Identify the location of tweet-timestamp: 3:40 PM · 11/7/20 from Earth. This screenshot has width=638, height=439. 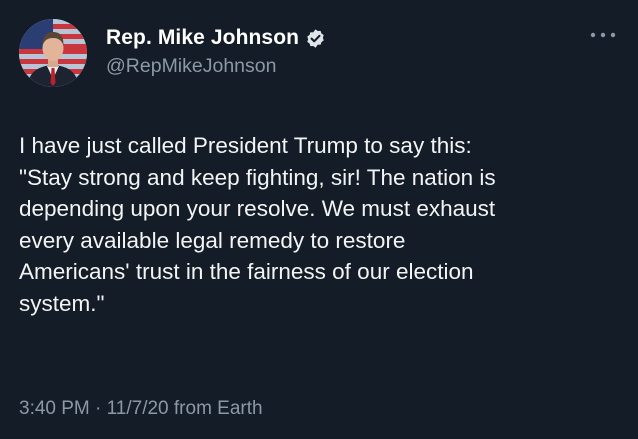
(141, 409).